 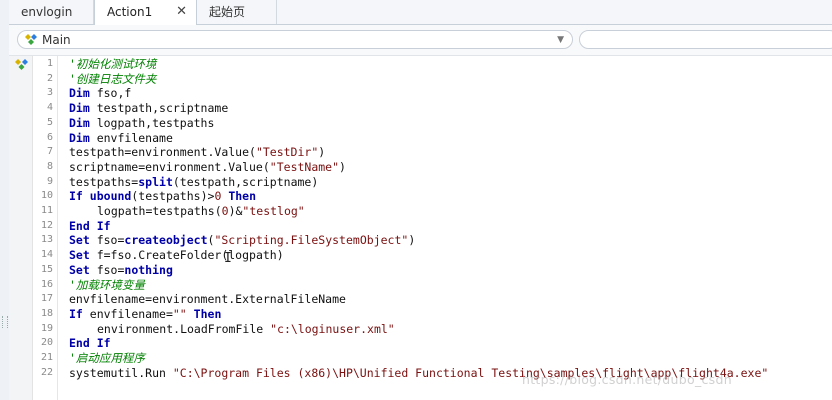 What do you see at coordinates (705, 39) in the screenshot?
I see `secondary-combo` at bounding box center [705, 39].